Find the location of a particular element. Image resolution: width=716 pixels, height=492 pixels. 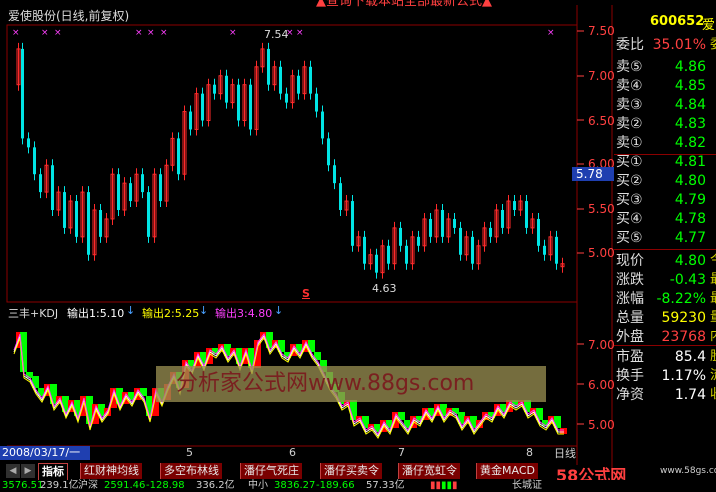

asks-value: 4.82 is located at coordinates (690, 143).